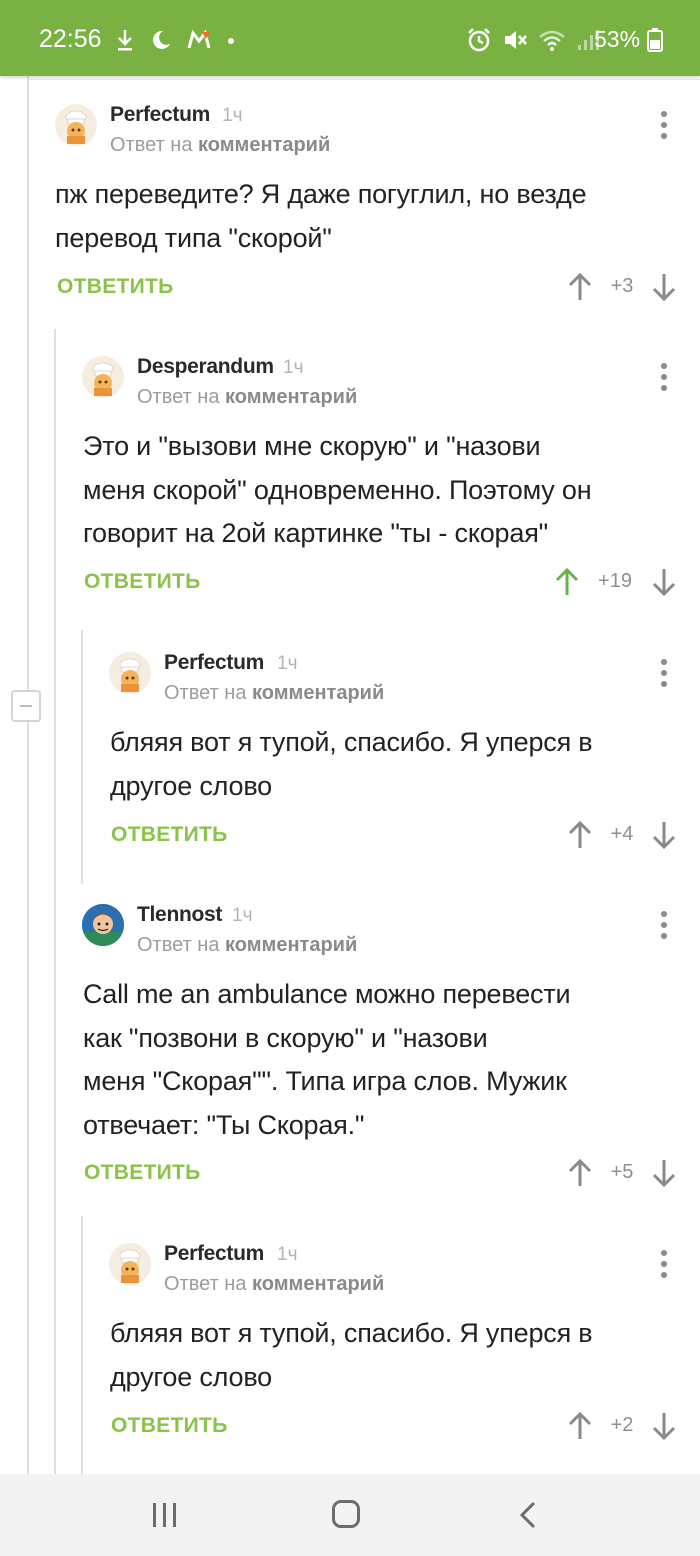 The image size is (700, 1556). I want to click on user-avatar, so click(103, 925).